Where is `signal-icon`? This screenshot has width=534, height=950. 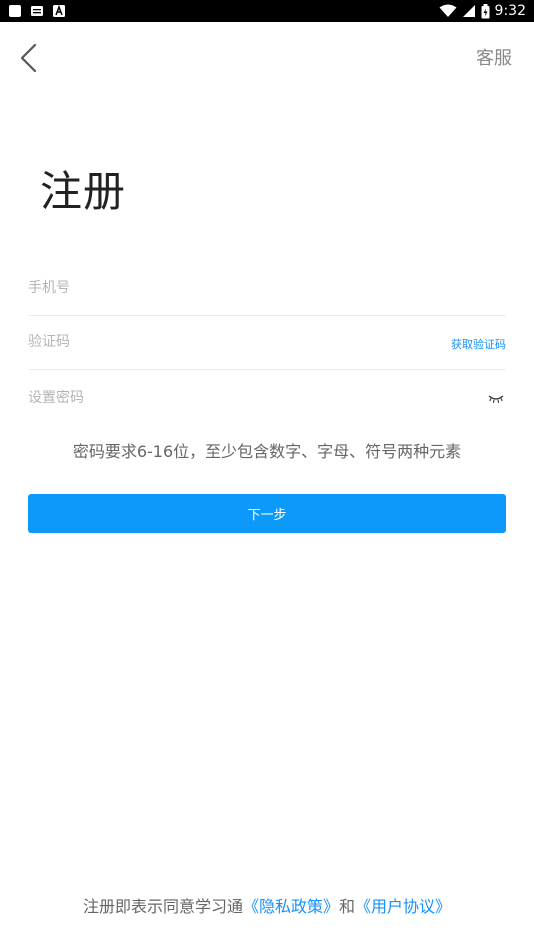
signal-icon is located at coordinates (468, 11).